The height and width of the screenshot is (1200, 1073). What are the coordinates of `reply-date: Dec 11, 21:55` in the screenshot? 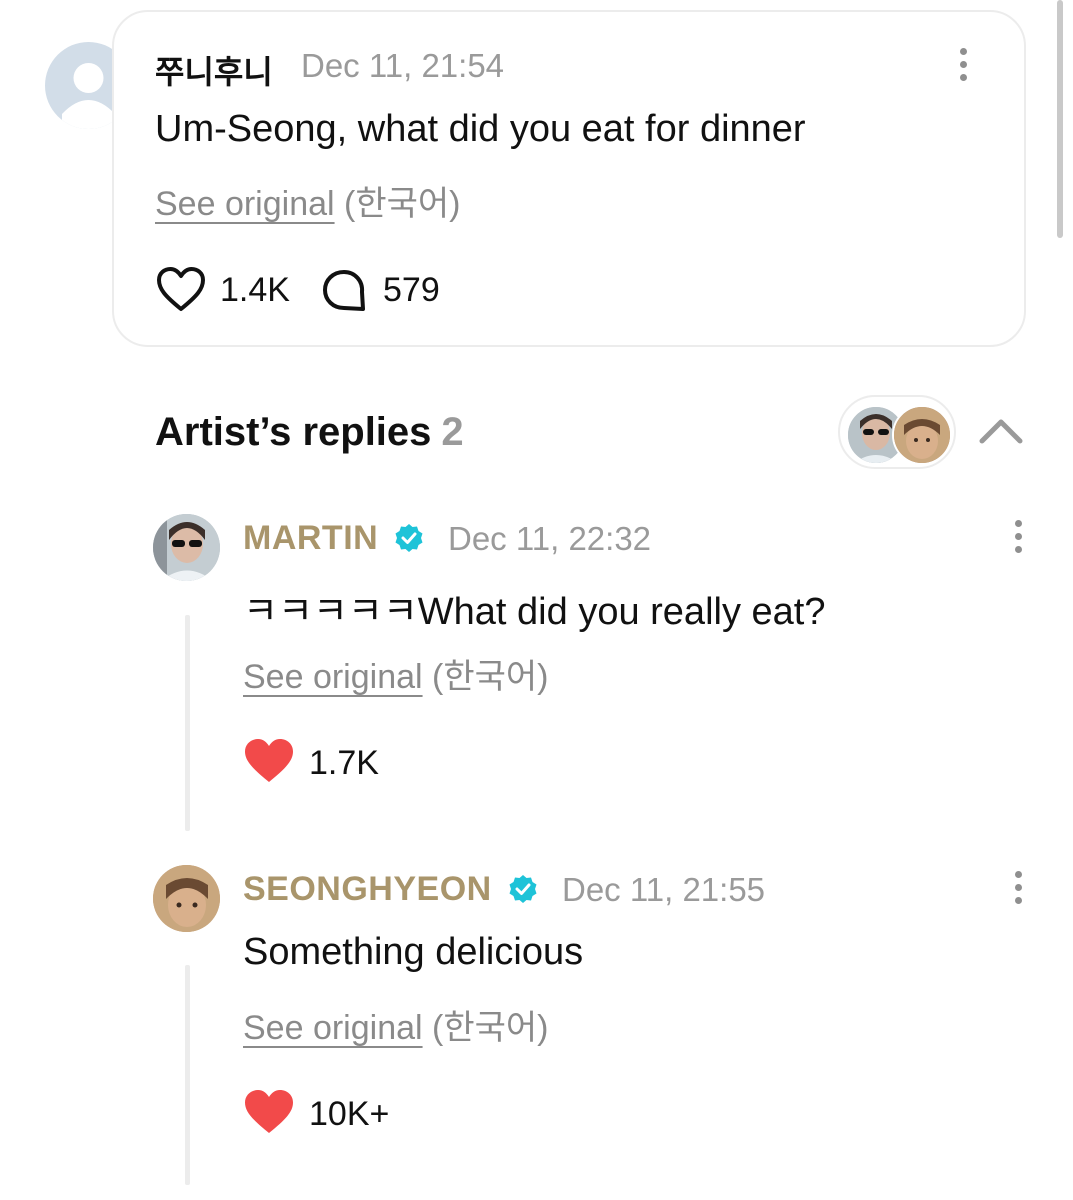 It's located at (664, 889).